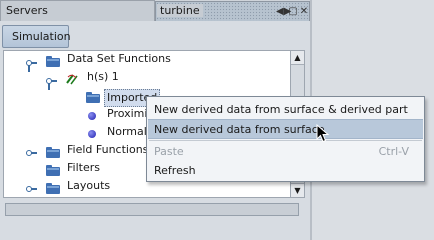 Image resolution: width=434 pixels, height=240 pixels. Describe the element at coordinates (285, 171) in the screenshot. I see `menu-item-refresh: Refresh` at that location.